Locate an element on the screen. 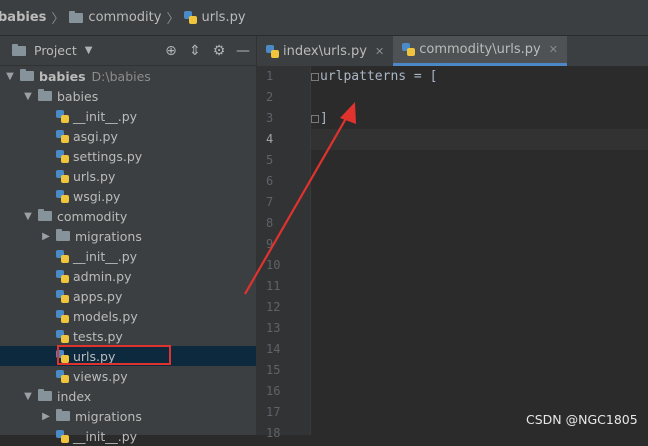 Image resolution: width=648 pixels, height=446 pixels. line-number: 16 is located at coordinates (273, 391).